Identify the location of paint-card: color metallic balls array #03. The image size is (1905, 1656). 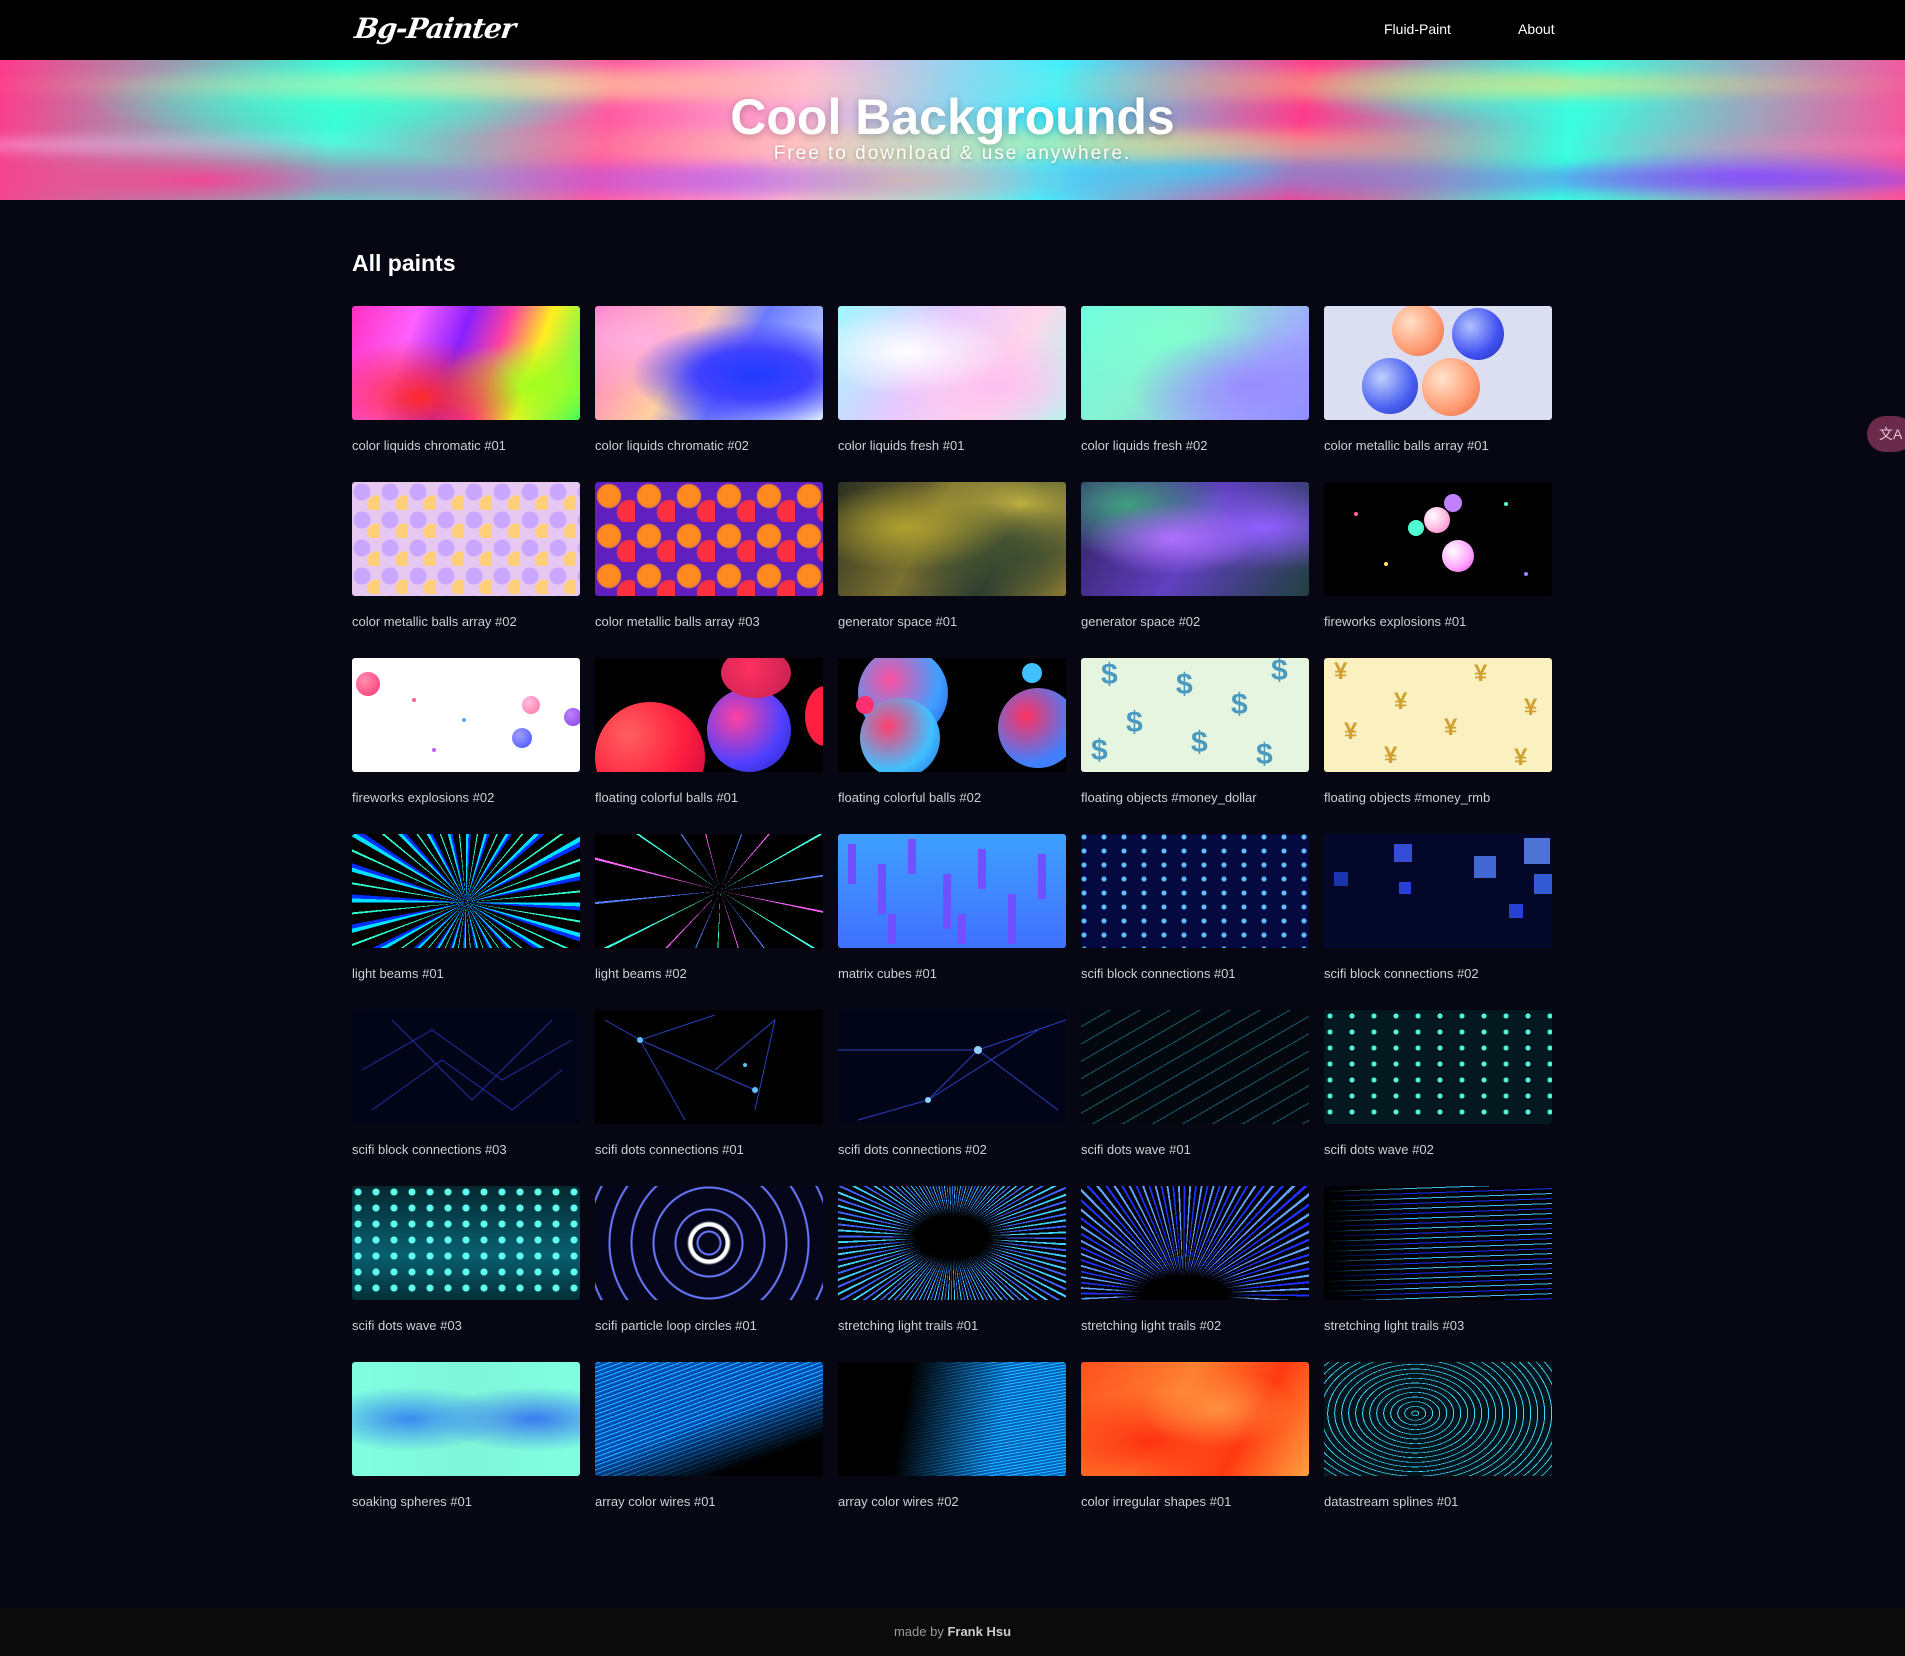
(709, 570).